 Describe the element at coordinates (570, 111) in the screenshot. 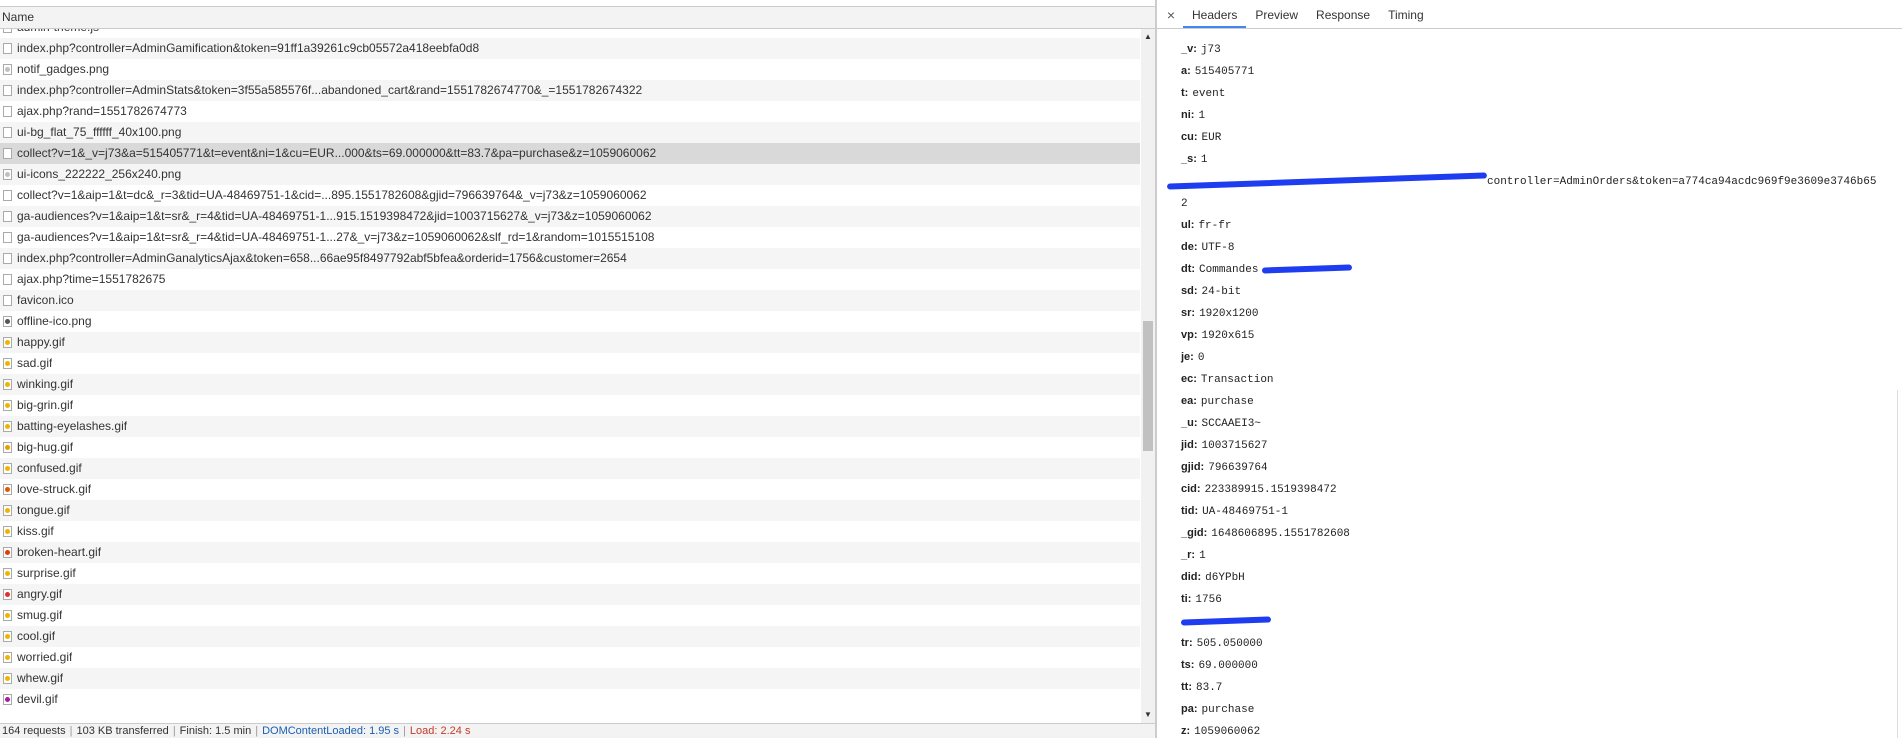

I see `request-row: ajax.php?rand=1551782674773` at that location.